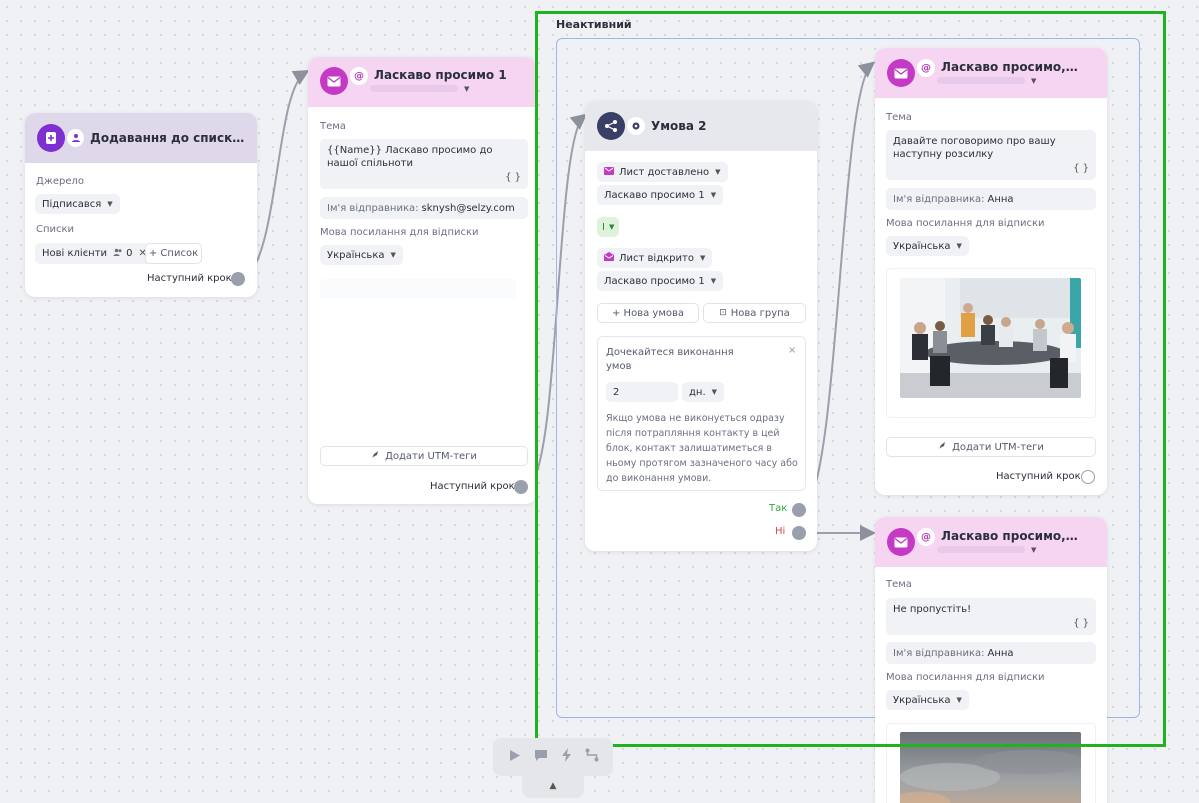 The height and width of the screenshot is (803, 1199). What do you see at coordinates (173, 253) in the screenshot?
I see `add-list-button: + Список` at bounding box center [173, 253].